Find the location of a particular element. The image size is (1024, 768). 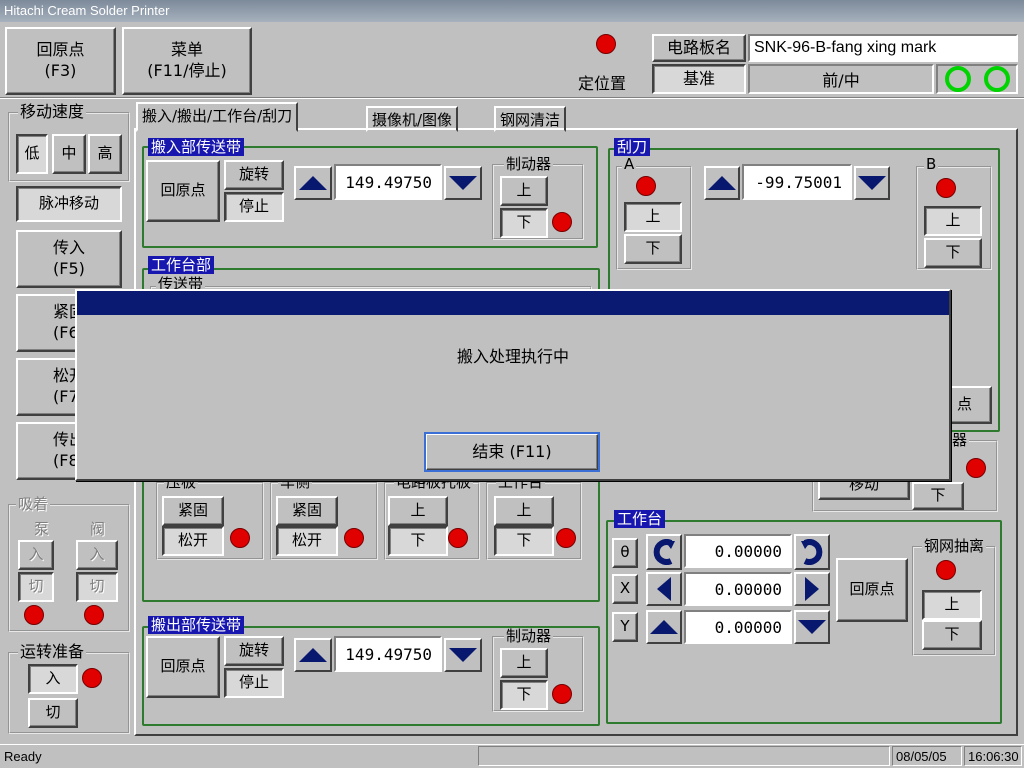

status-indicators is located at coordinates (977, 79).